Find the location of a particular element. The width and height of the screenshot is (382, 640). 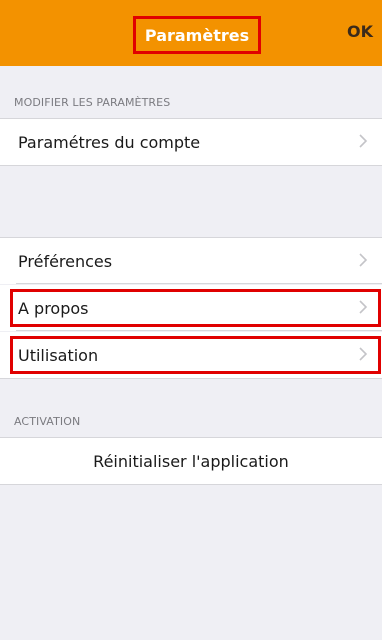

account-settings-row: Paramétres du compte is located at coordinates (191, 142).